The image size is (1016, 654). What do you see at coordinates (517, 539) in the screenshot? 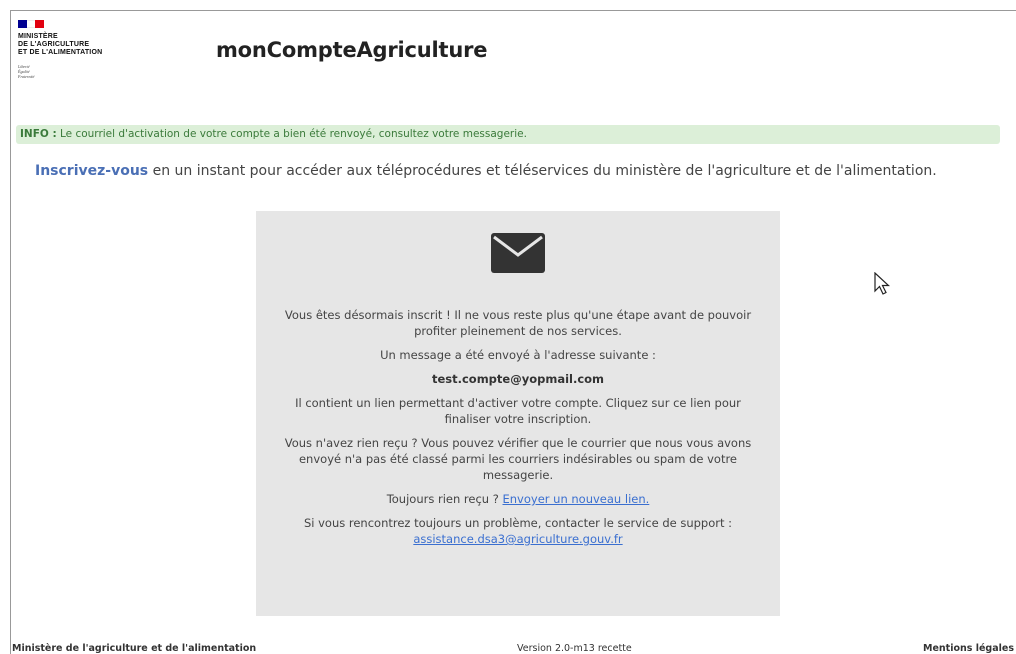
I see `support-email-link: assistance.dsa3@agriculture.gouv.fr` at bounding box center [517, 539].